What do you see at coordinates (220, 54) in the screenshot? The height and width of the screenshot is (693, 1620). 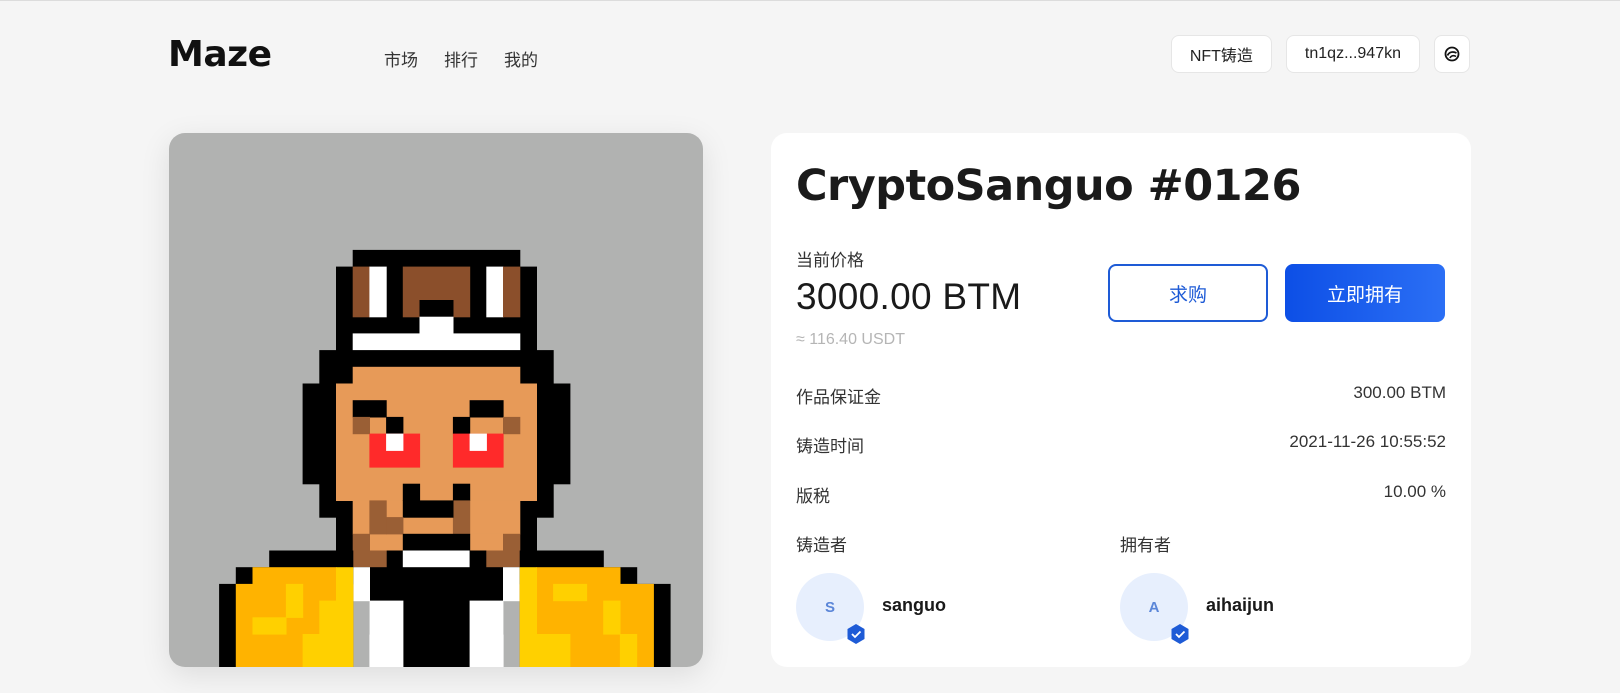 I see `logo: Maze` at bounding box center [220, 54].